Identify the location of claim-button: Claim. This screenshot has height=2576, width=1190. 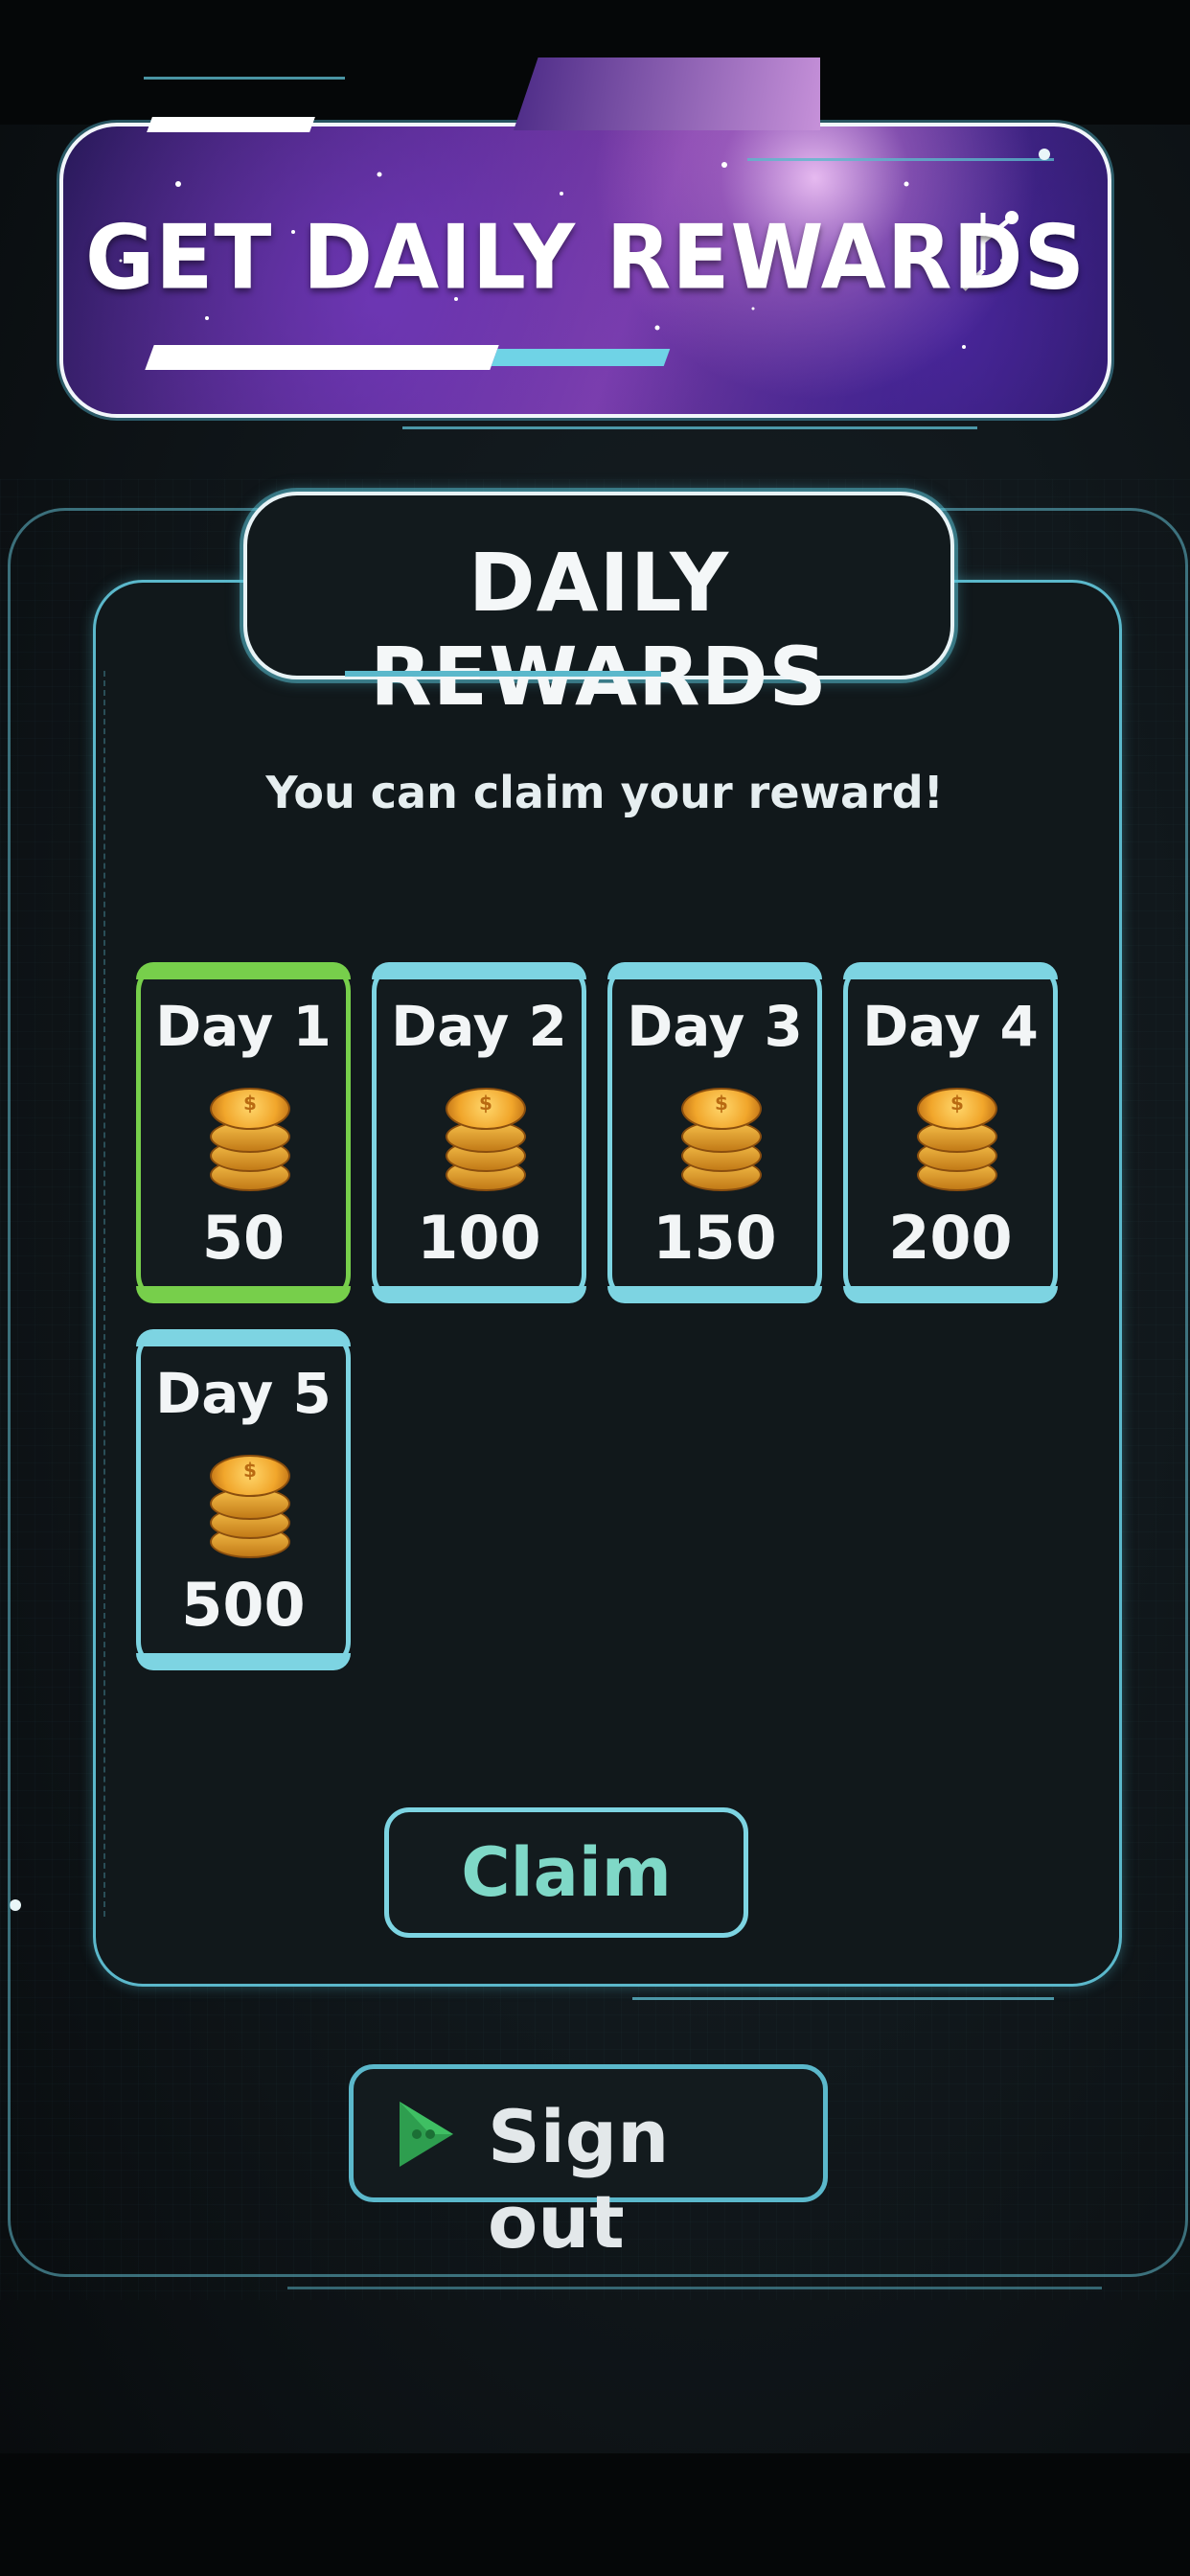
(566, 1872).